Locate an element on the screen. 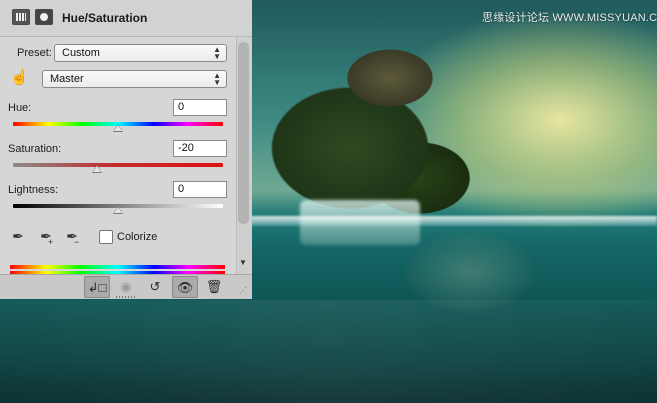  panel-title: Hue/Saturation is located at coordinates (105, 18).